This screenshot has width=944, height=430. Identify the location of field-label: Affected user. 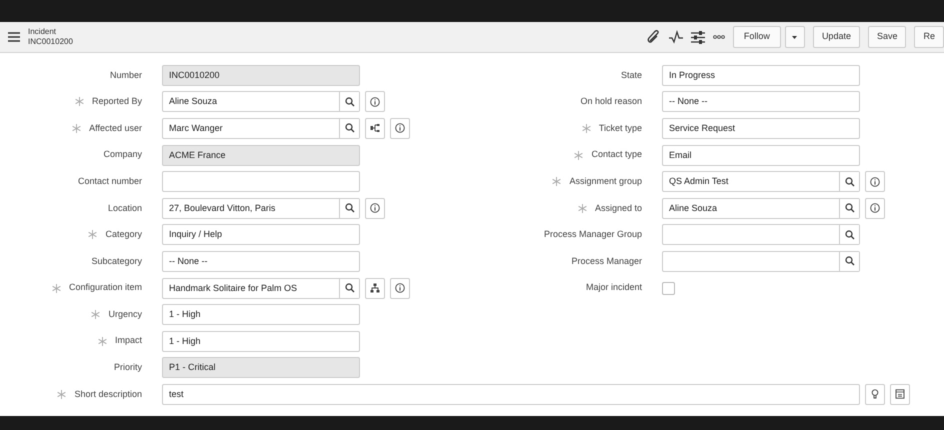
(115, 128).